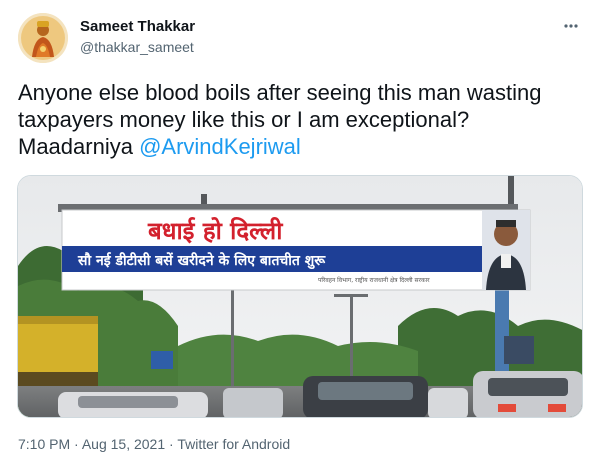 This screenshot has height=469, width=600. Describe the element at coordinates (137, 26) in the screenshot. I see `author-name: Sameet Thakkar` at that location.